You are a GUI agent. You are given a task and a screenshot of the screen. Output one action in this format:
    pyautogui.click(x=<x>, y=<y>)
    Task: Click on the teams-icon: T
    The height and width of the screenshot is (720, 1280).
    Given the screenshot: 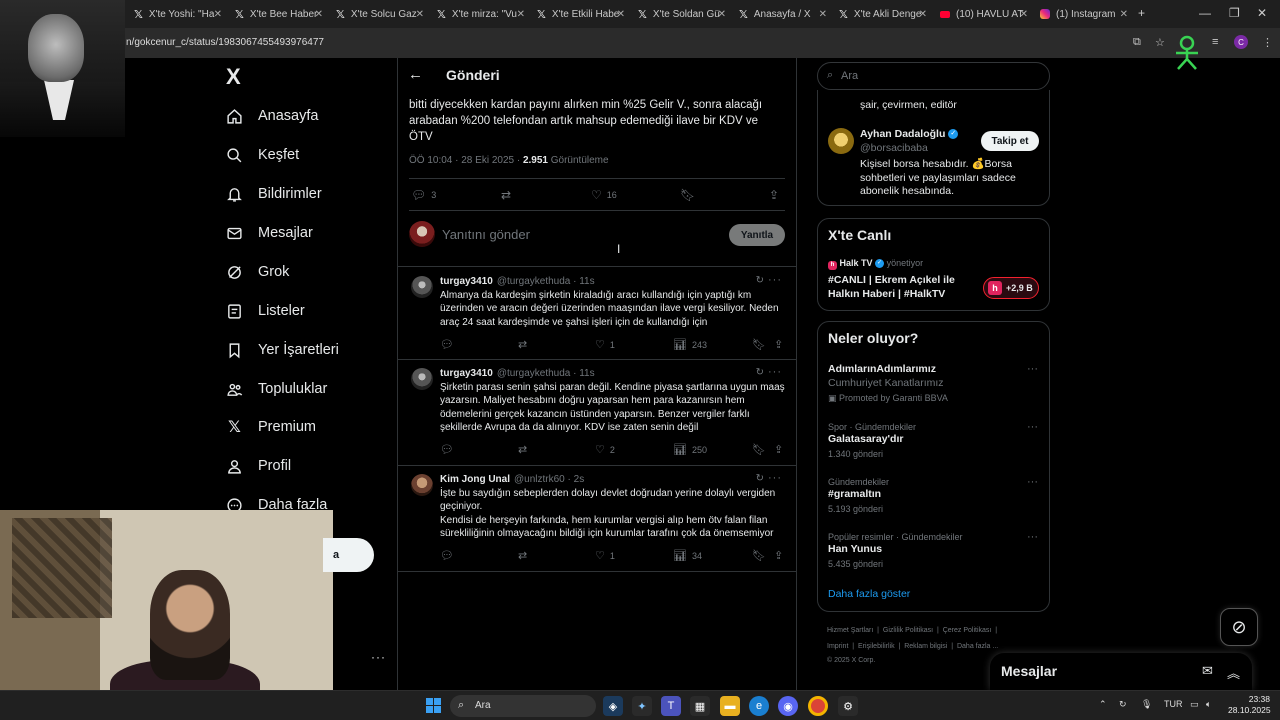 What is the action you would take?
    pyautogui.click(x=671, y=706)
    